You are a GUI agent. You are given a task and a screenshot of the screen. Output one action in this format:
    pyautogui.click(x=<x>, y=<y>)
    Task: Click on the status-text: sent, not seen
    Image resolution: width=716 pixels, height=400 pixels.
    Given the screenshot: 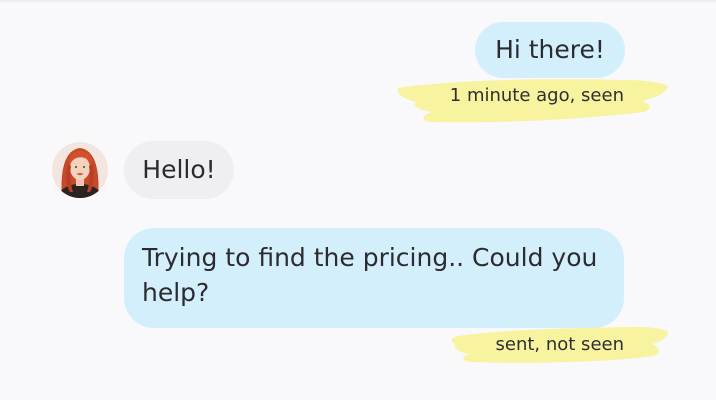 What is the action you would take?
    pyautogui.click(x=560, y=344)
    